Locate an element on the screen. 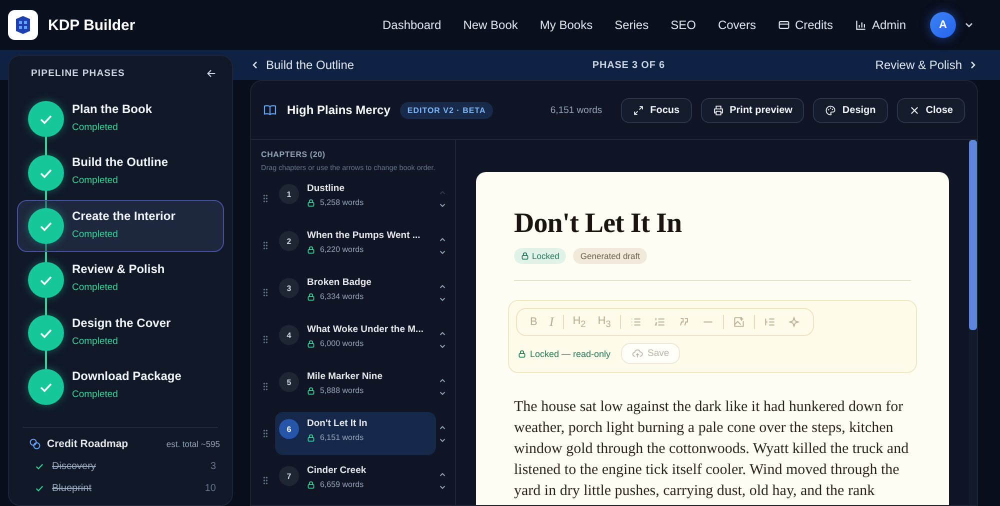 The image size is (1000, 506). logo-icon is located at coordinates (23, 25).